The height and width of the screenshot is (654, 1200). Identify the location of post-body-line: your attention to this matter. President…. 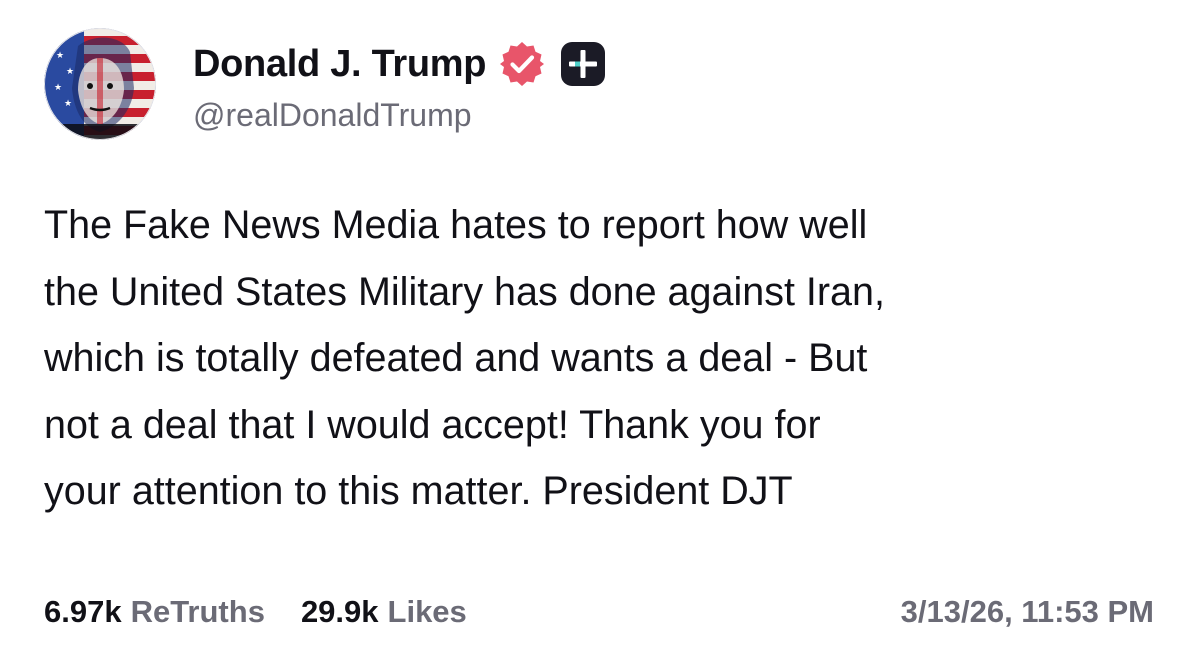
(418, 491).